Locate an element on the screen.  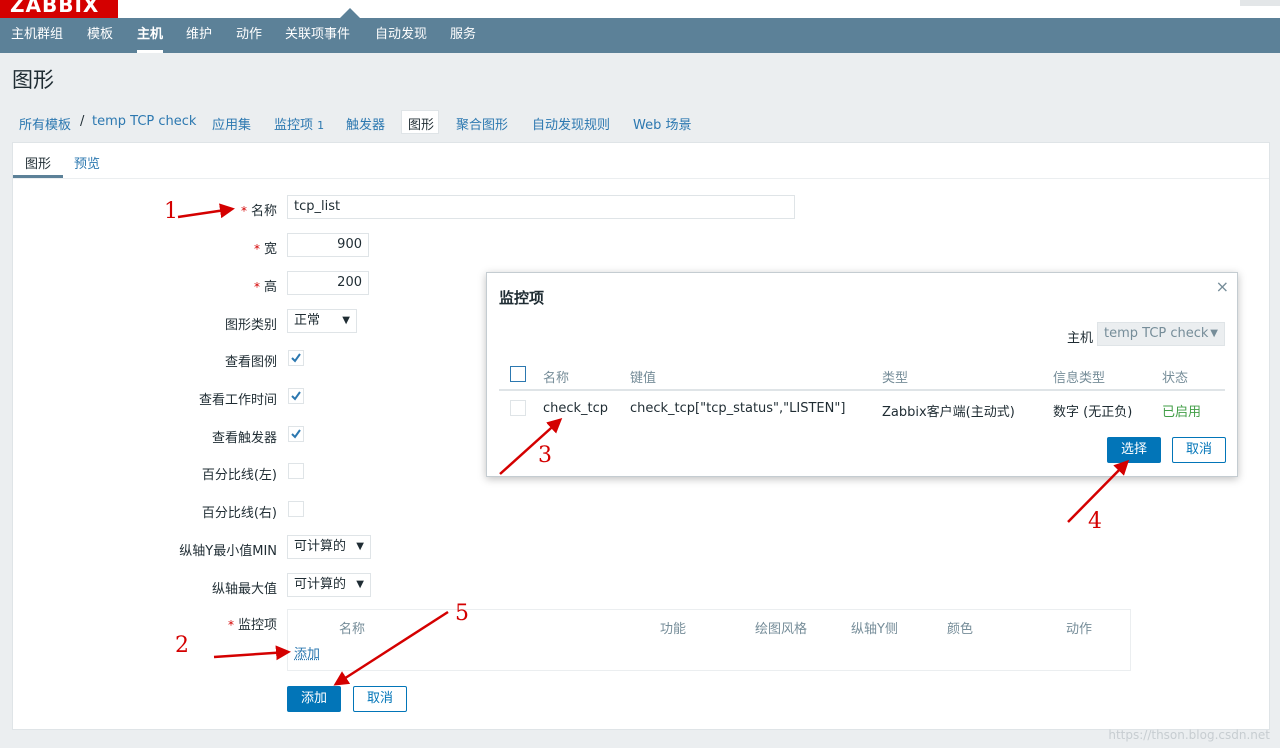
header-divider is located at coordinates (862, 390).